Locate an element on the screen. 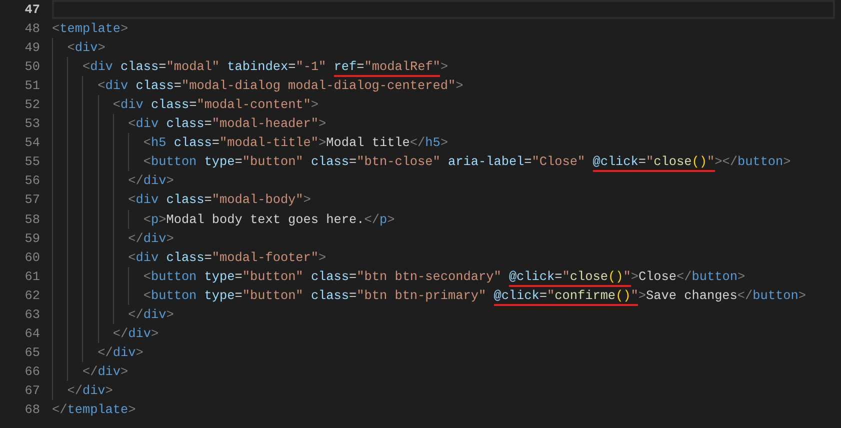 The height and width of the screenshot is (428, 841). line-number: 52 is located at coordinates (32, 105).